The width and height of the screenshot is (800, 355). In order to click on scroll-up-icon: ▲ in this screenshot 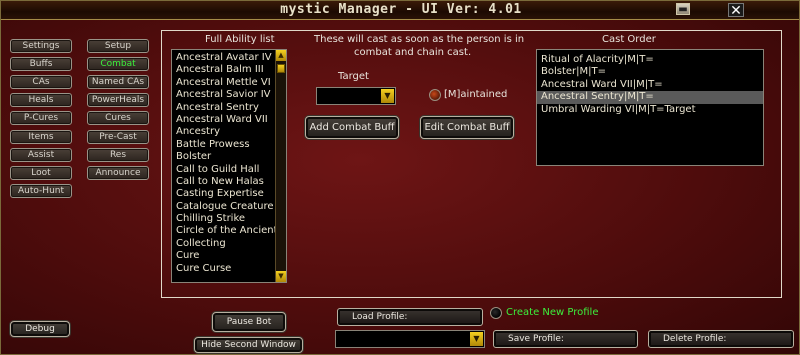, I will do `click(281, 55)`.